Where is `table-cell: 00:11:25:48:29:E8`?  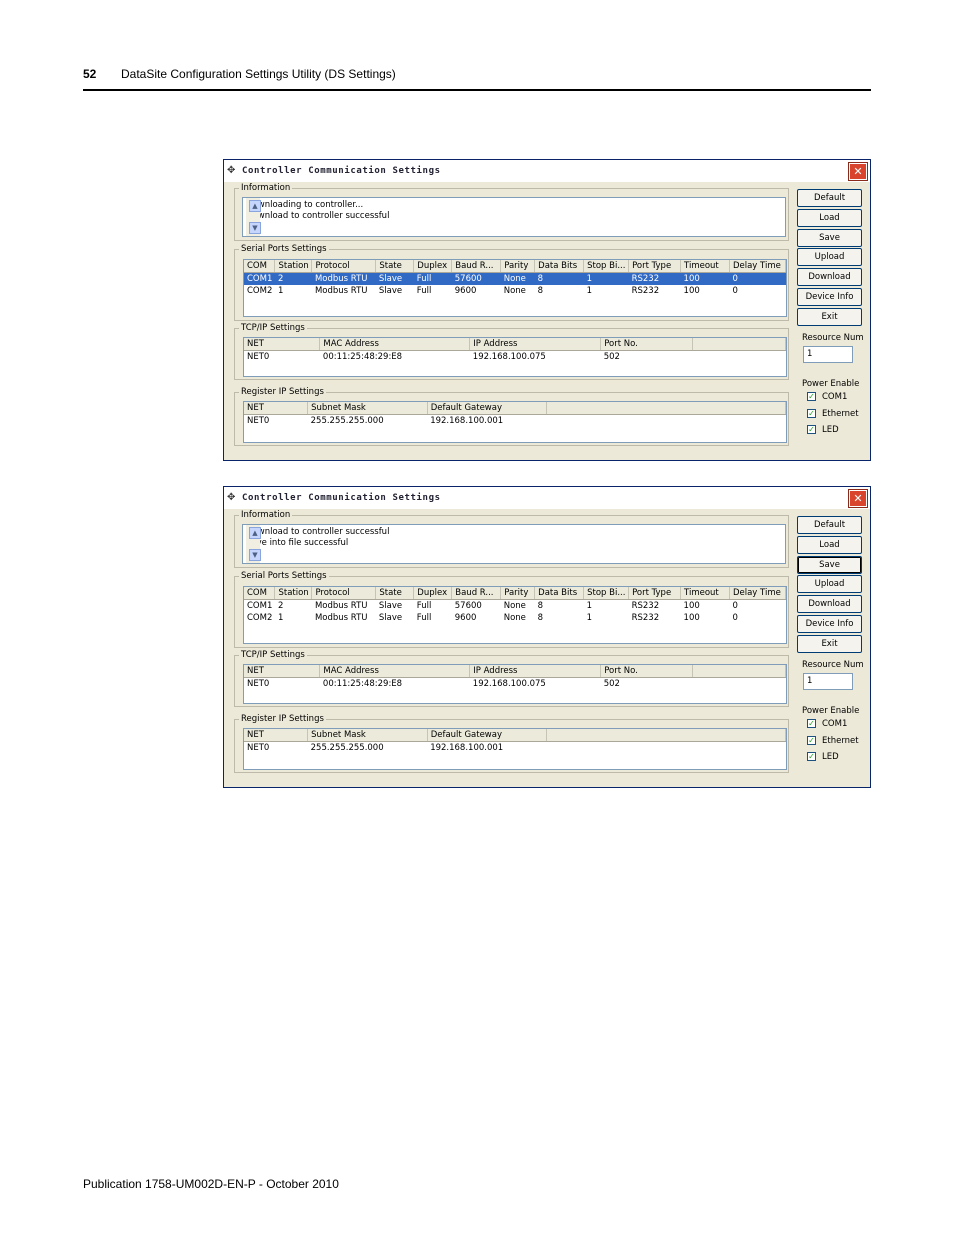 table-cell: 00:11:25:48:29:E8 is located at coordinates (362, 357).